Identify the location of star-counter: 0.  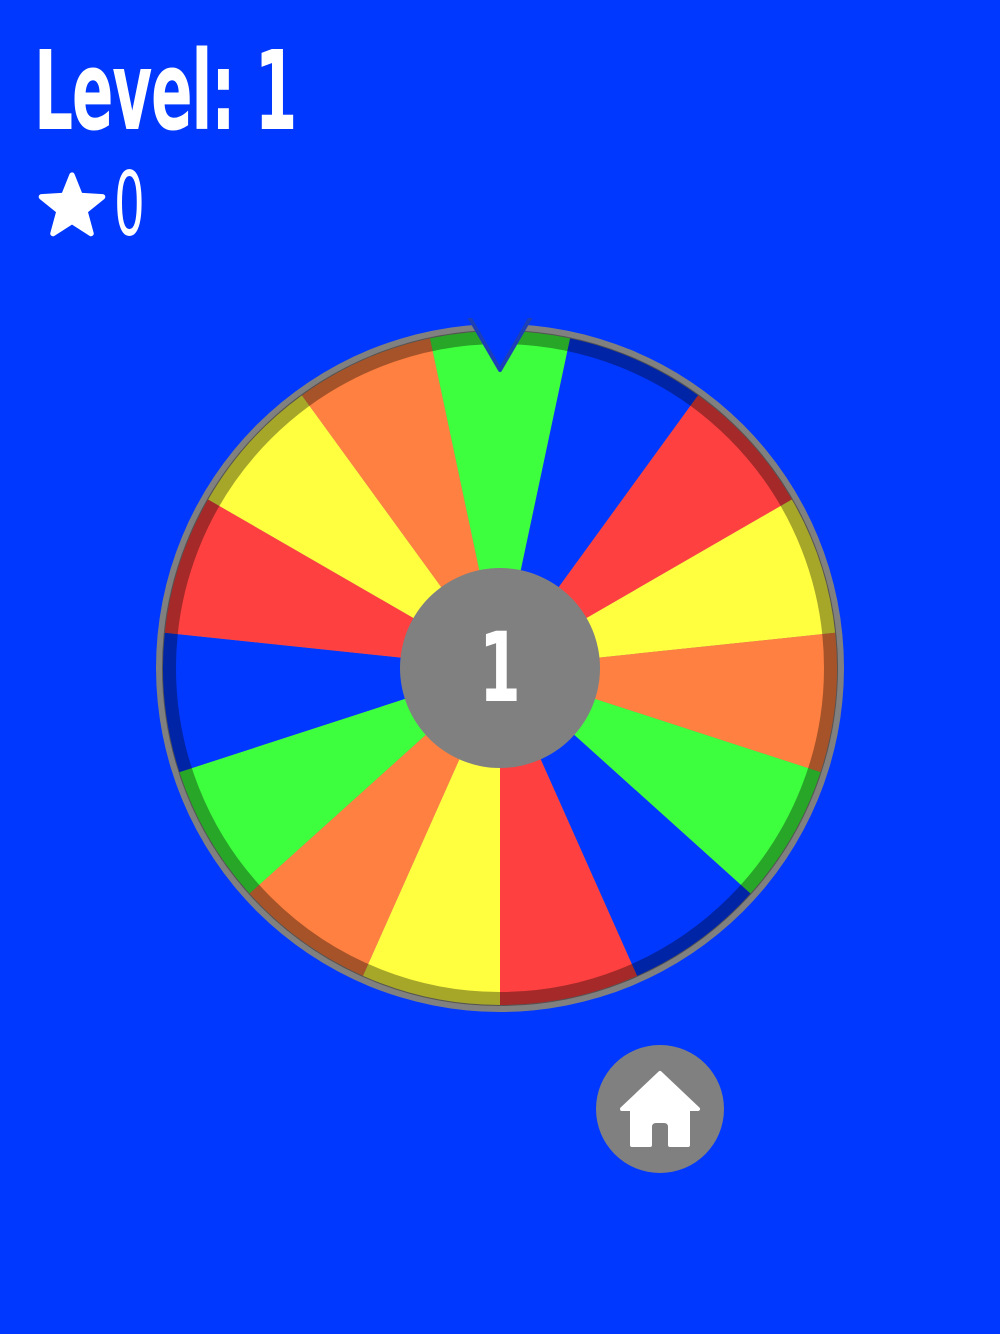
(104, 205).